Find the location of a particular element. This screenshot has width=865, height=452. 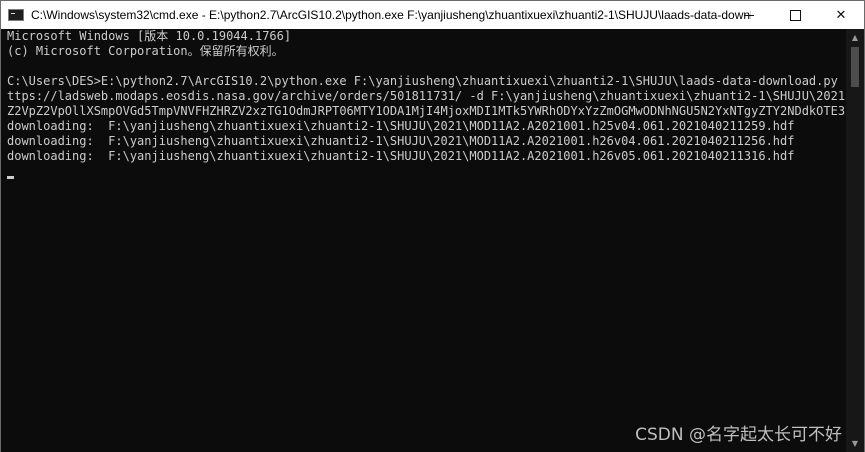

close-button: ✕ is located at coordinates (841, 15).